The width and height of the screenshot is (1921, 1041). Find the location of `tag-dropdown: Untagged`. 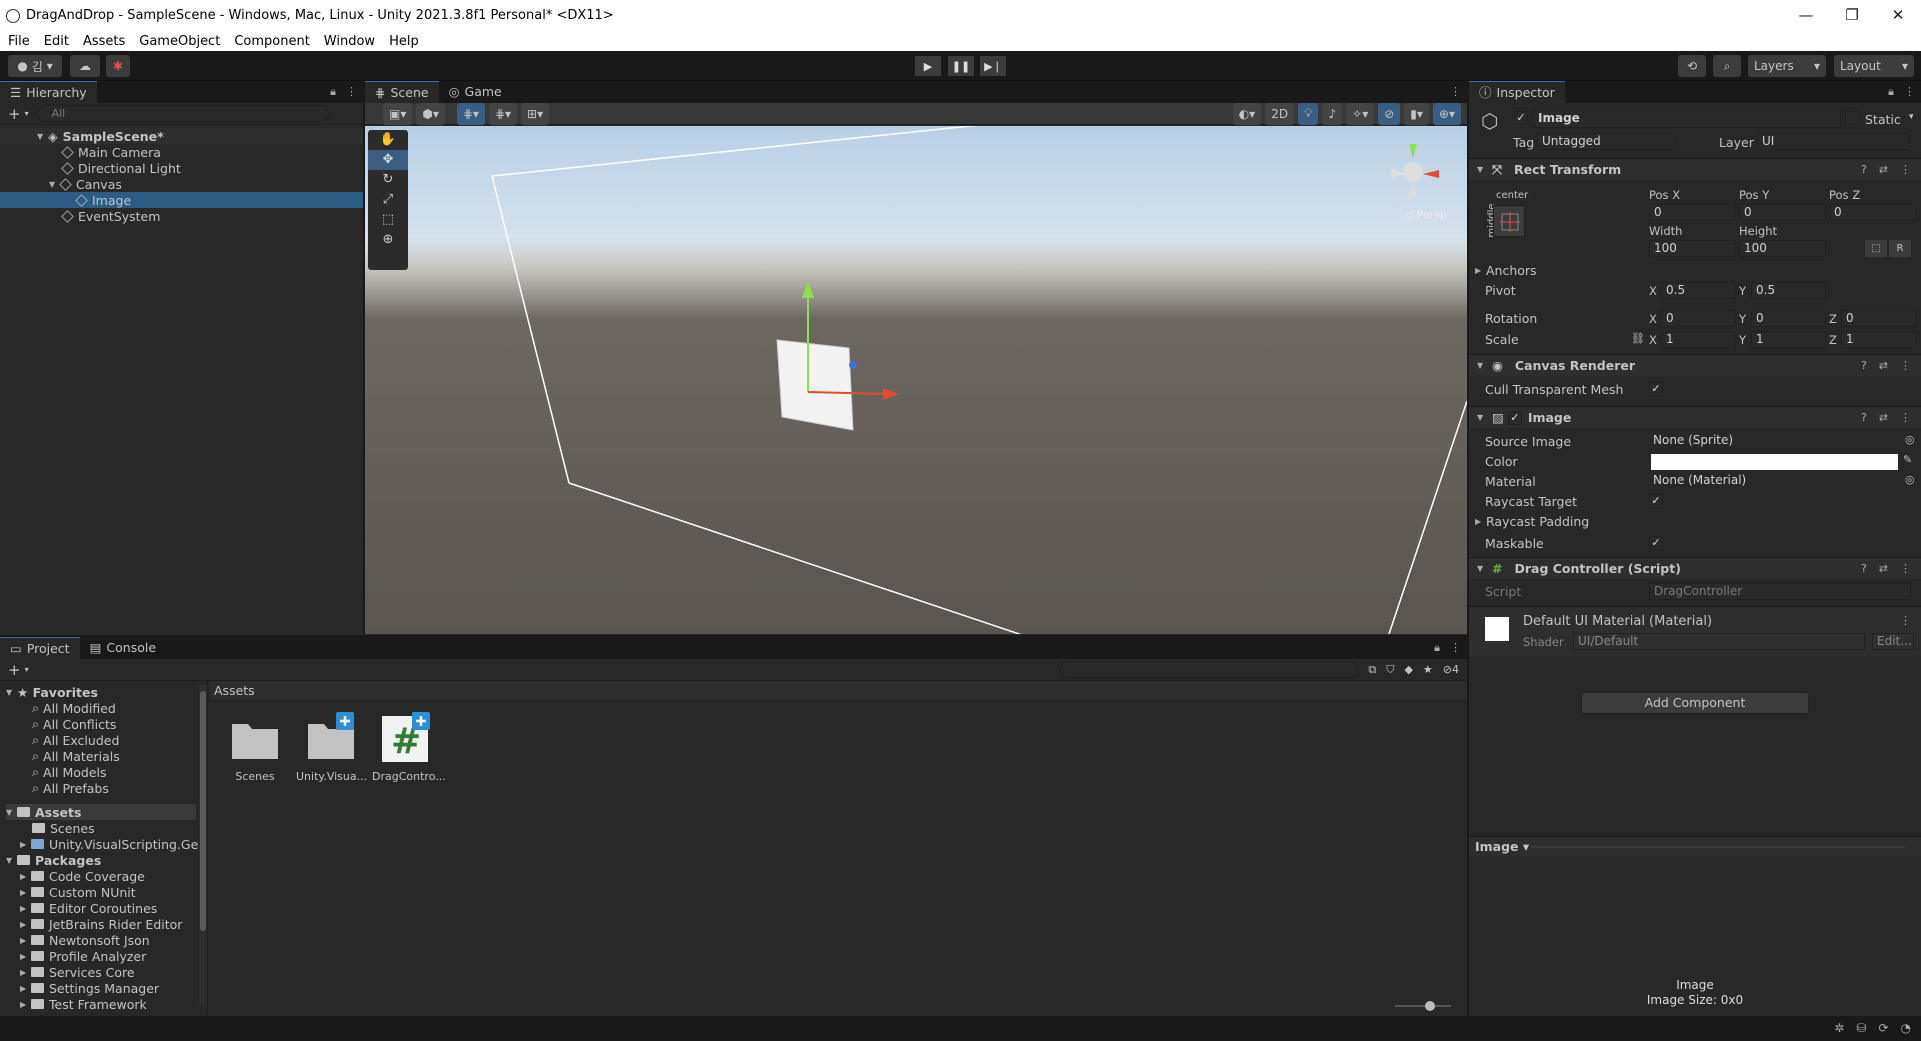

tag-dropdown: Untagged is located at coordinates (1606, 141).